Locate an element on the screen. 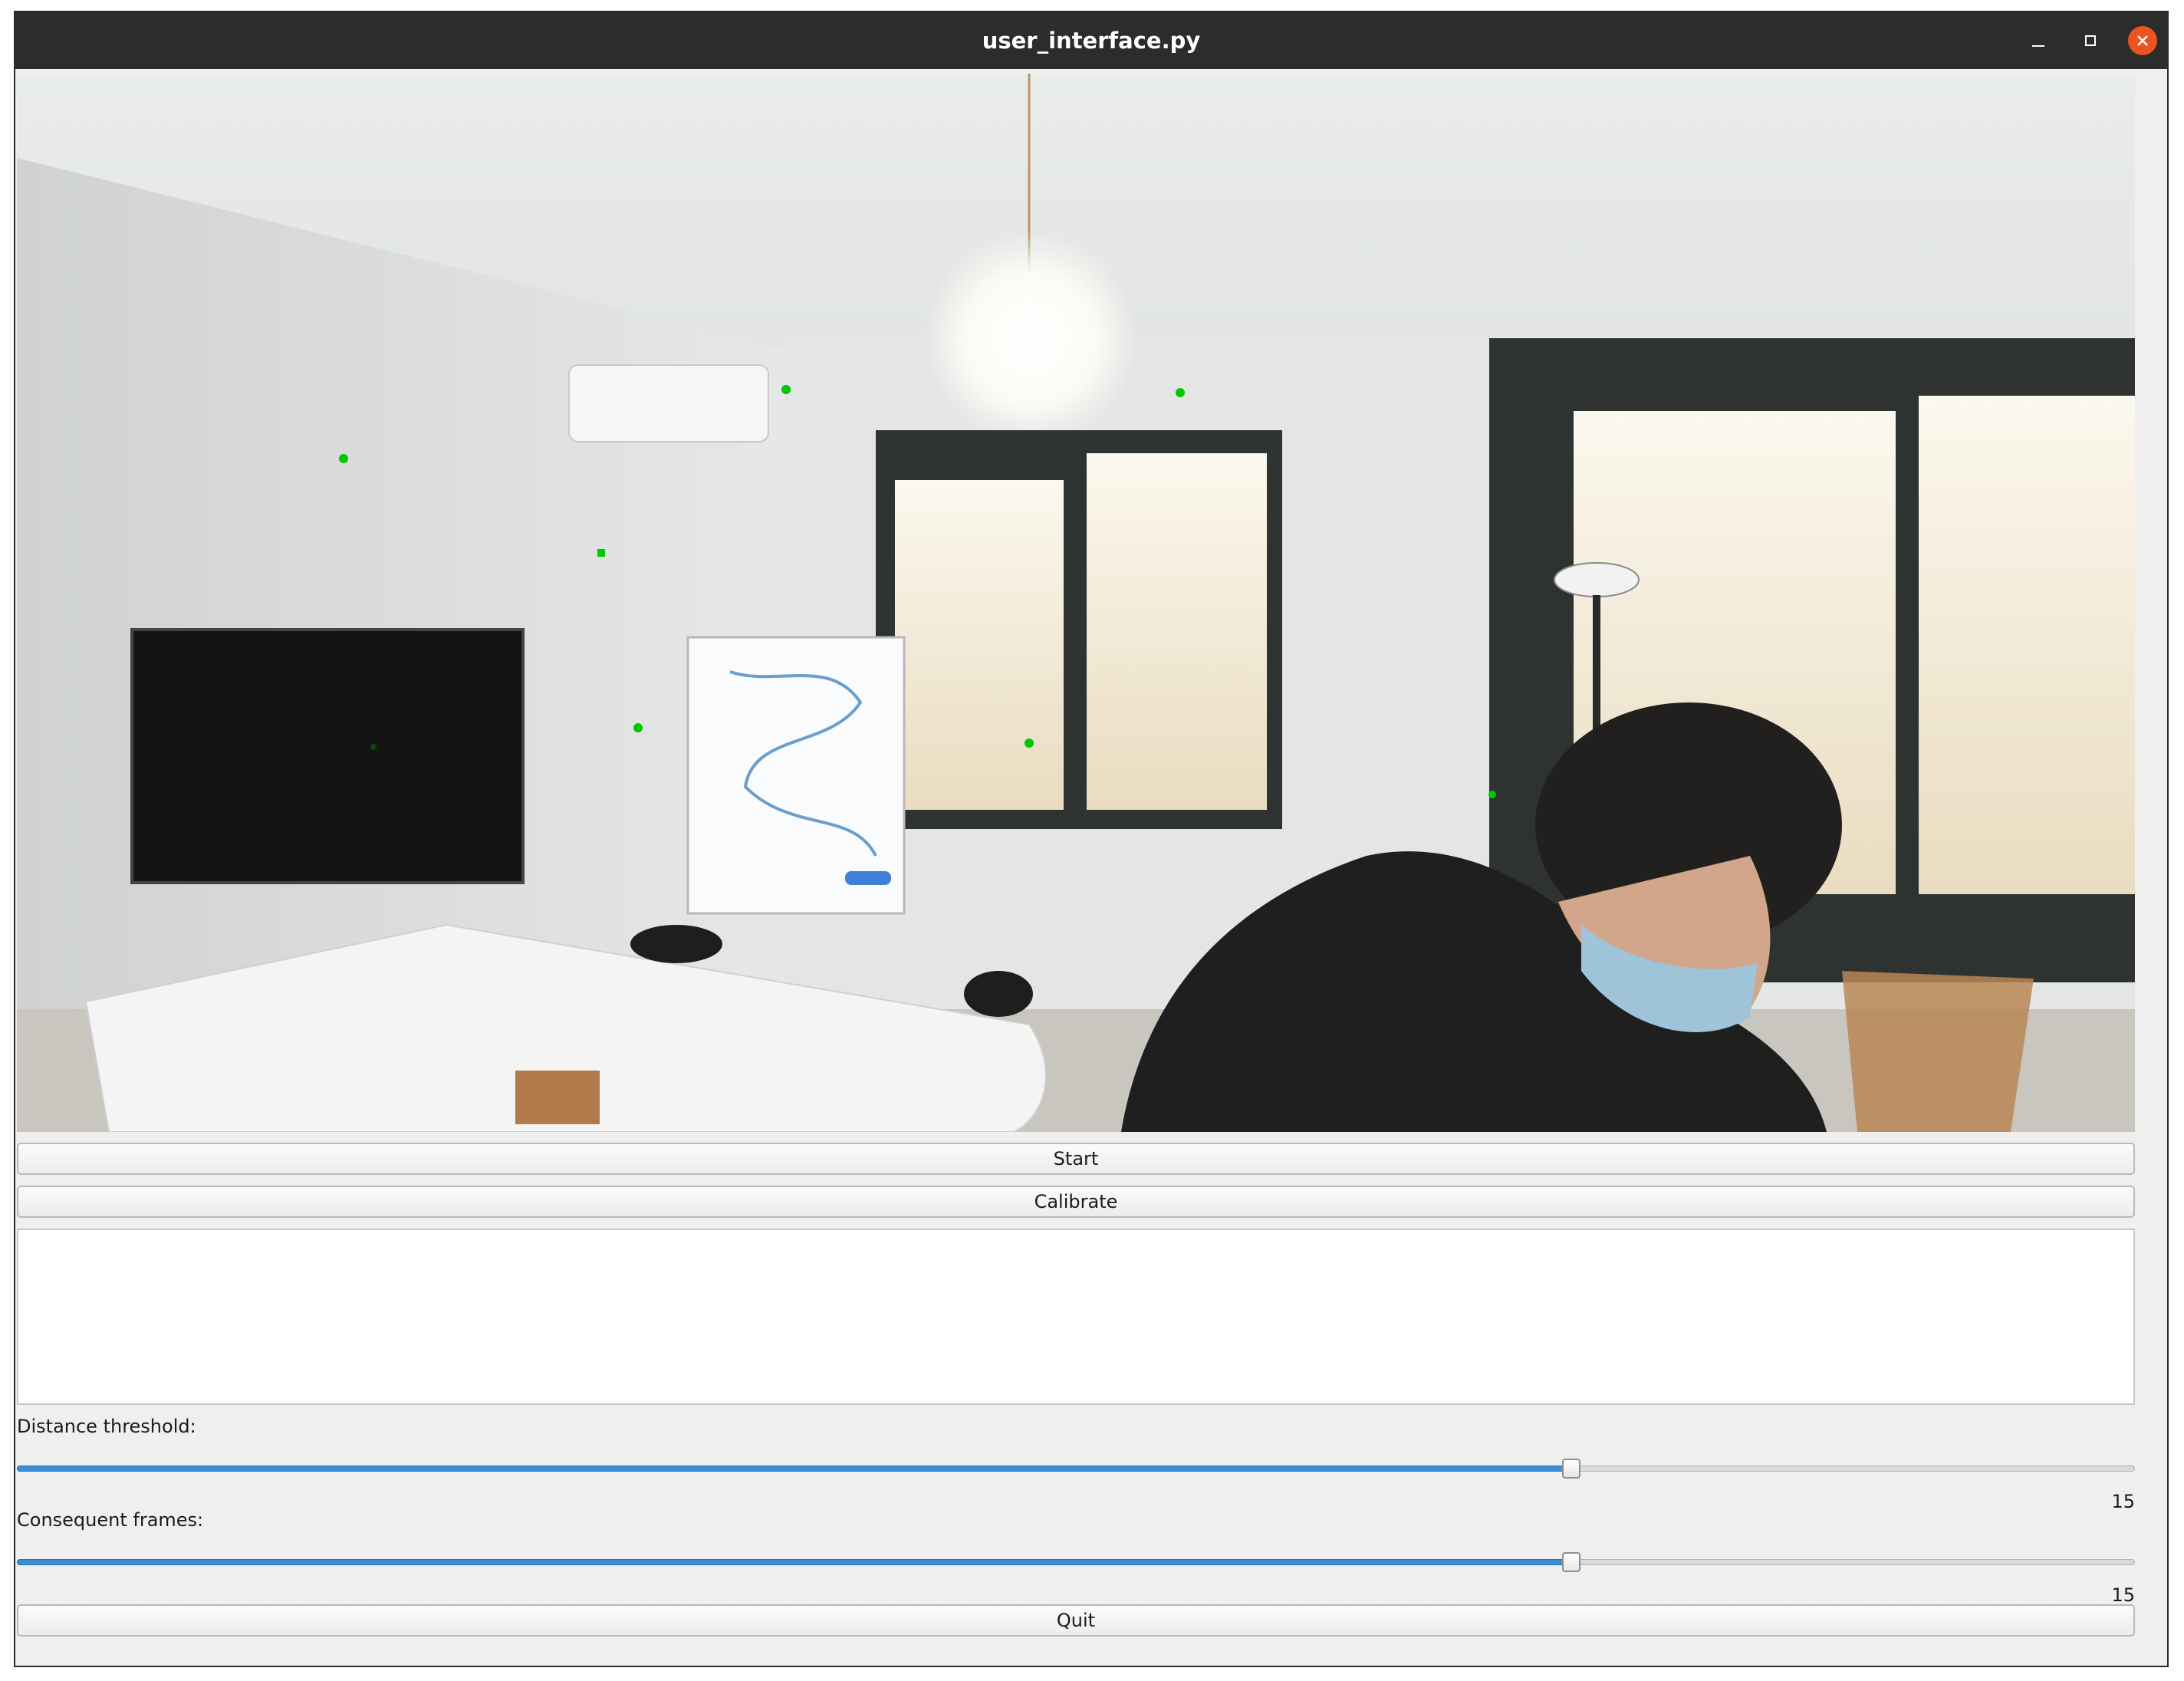 The image size is (2184, 1681). maximize-icon is located at coordinates (2090, 40).